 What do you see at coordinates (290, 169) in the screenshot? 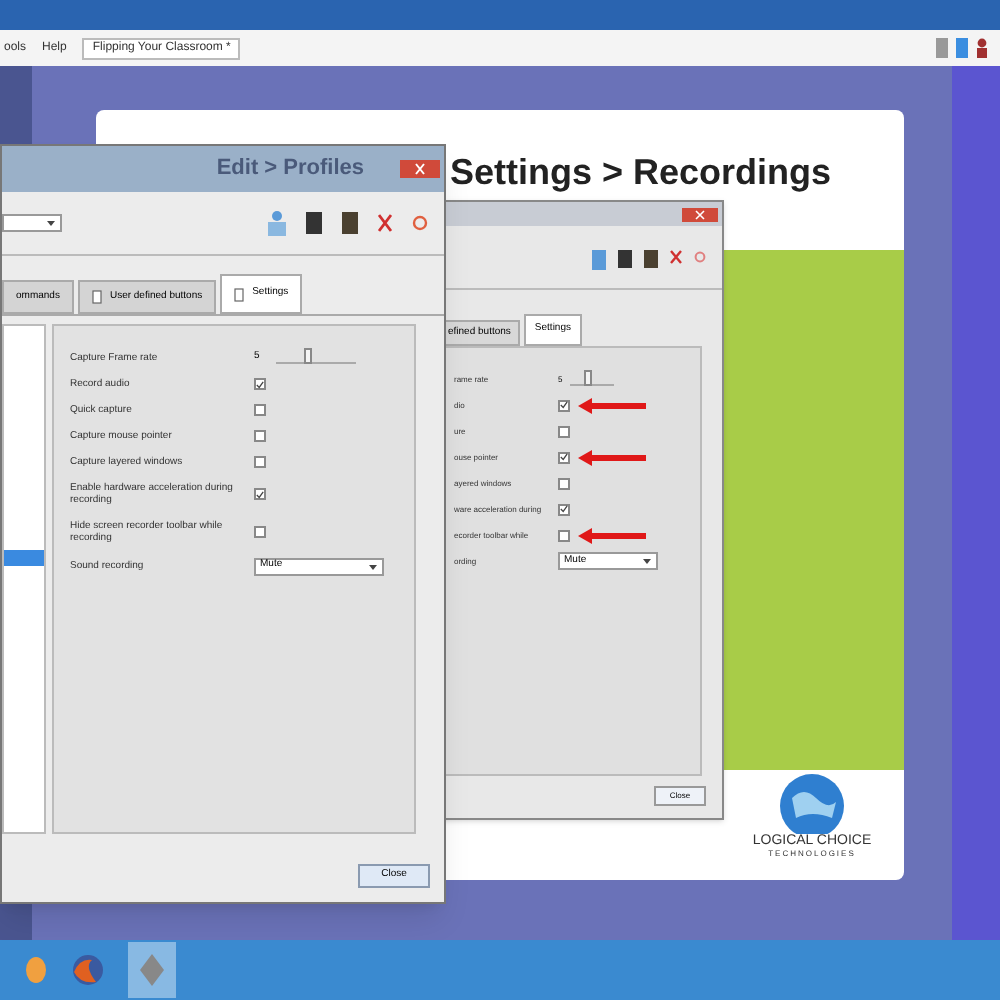
I see `window-title: Edit > Profiles` at bounding box center [290, 169].